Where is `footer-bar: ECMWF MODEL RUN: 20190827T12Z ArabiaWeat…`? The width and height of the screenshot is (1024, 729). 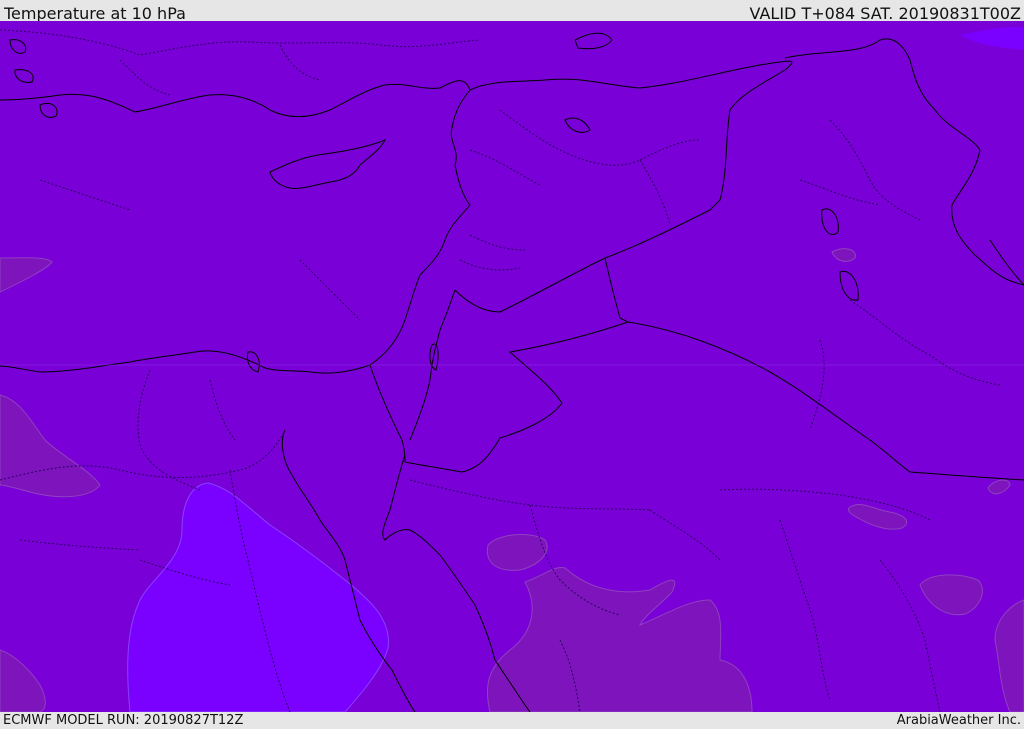
footer-bar: ECMWF MODEL RUN: 20190827T12Z ArabiaWeat… is located at coordinates (512, 720).